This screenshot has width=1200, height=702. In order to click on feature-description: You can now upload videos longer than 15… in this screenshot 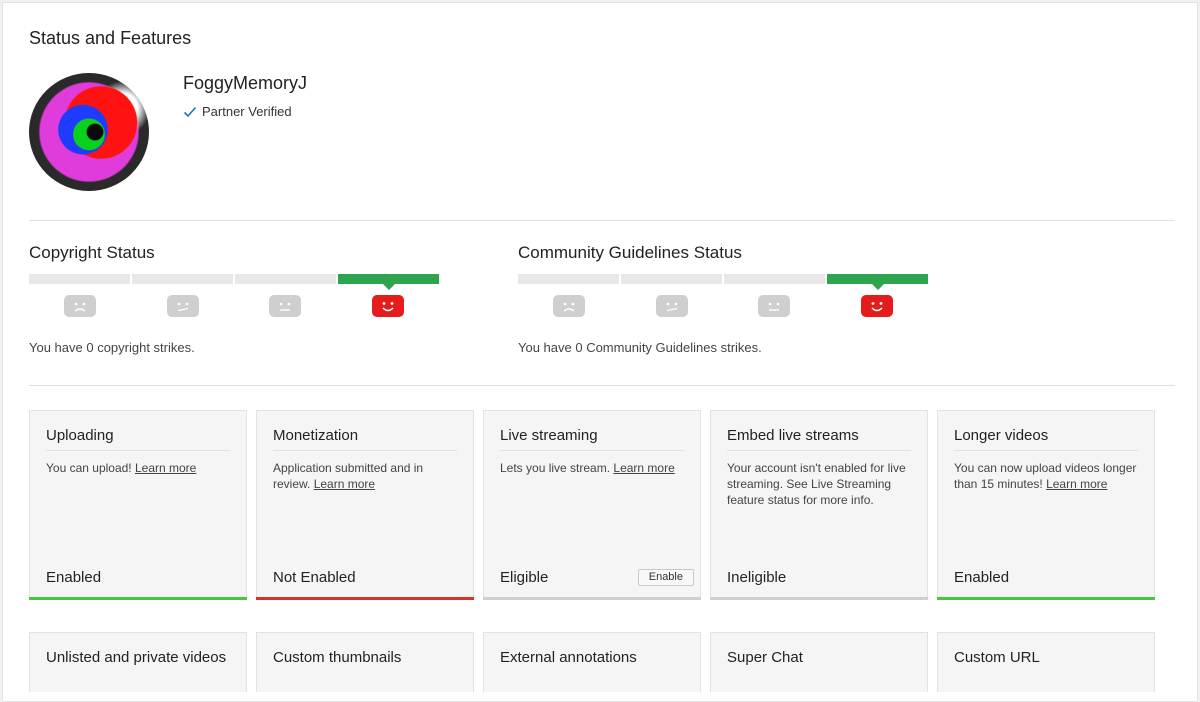, I will do `click(1045, 476)`.